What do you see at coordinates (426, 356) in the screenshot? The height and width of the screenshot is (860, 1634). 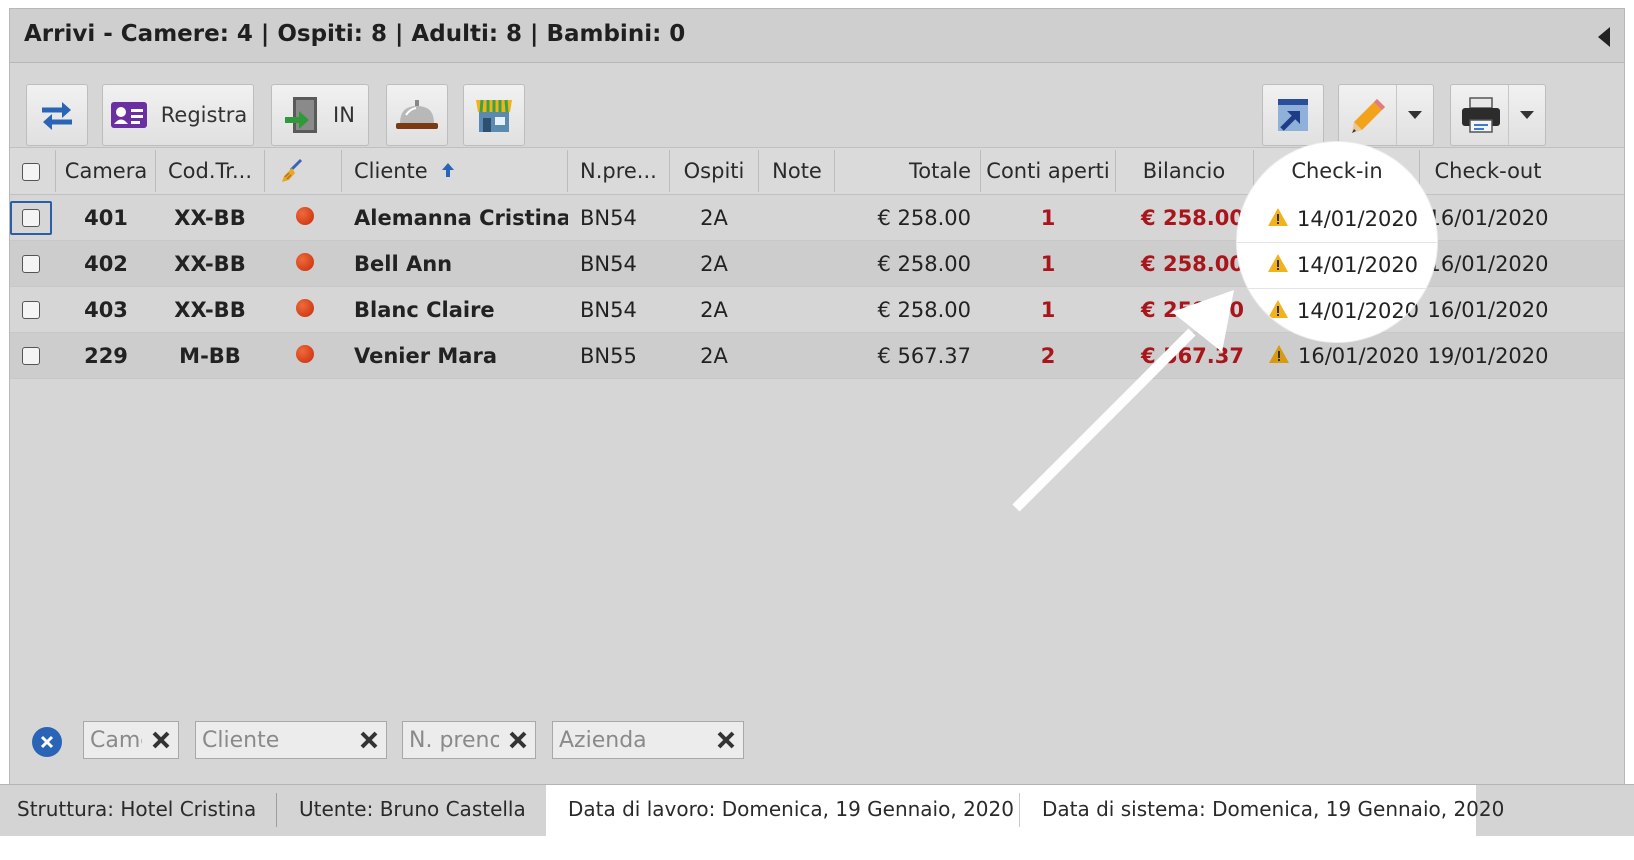 I see `cell-cliente: Venier Mara` at bounding box center [426, 356].